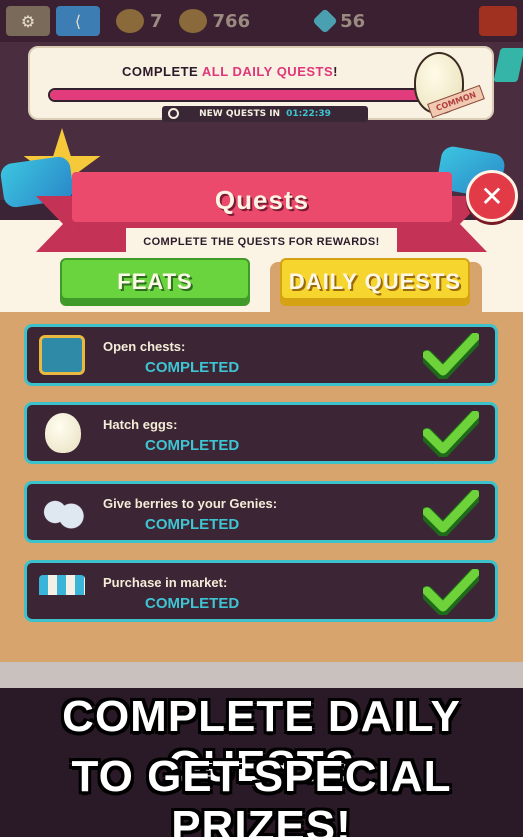  What do you see at coordinates (261, 675) in the screenshot?
I see `panel-bottom-edge` at bounding box center [261, 675].